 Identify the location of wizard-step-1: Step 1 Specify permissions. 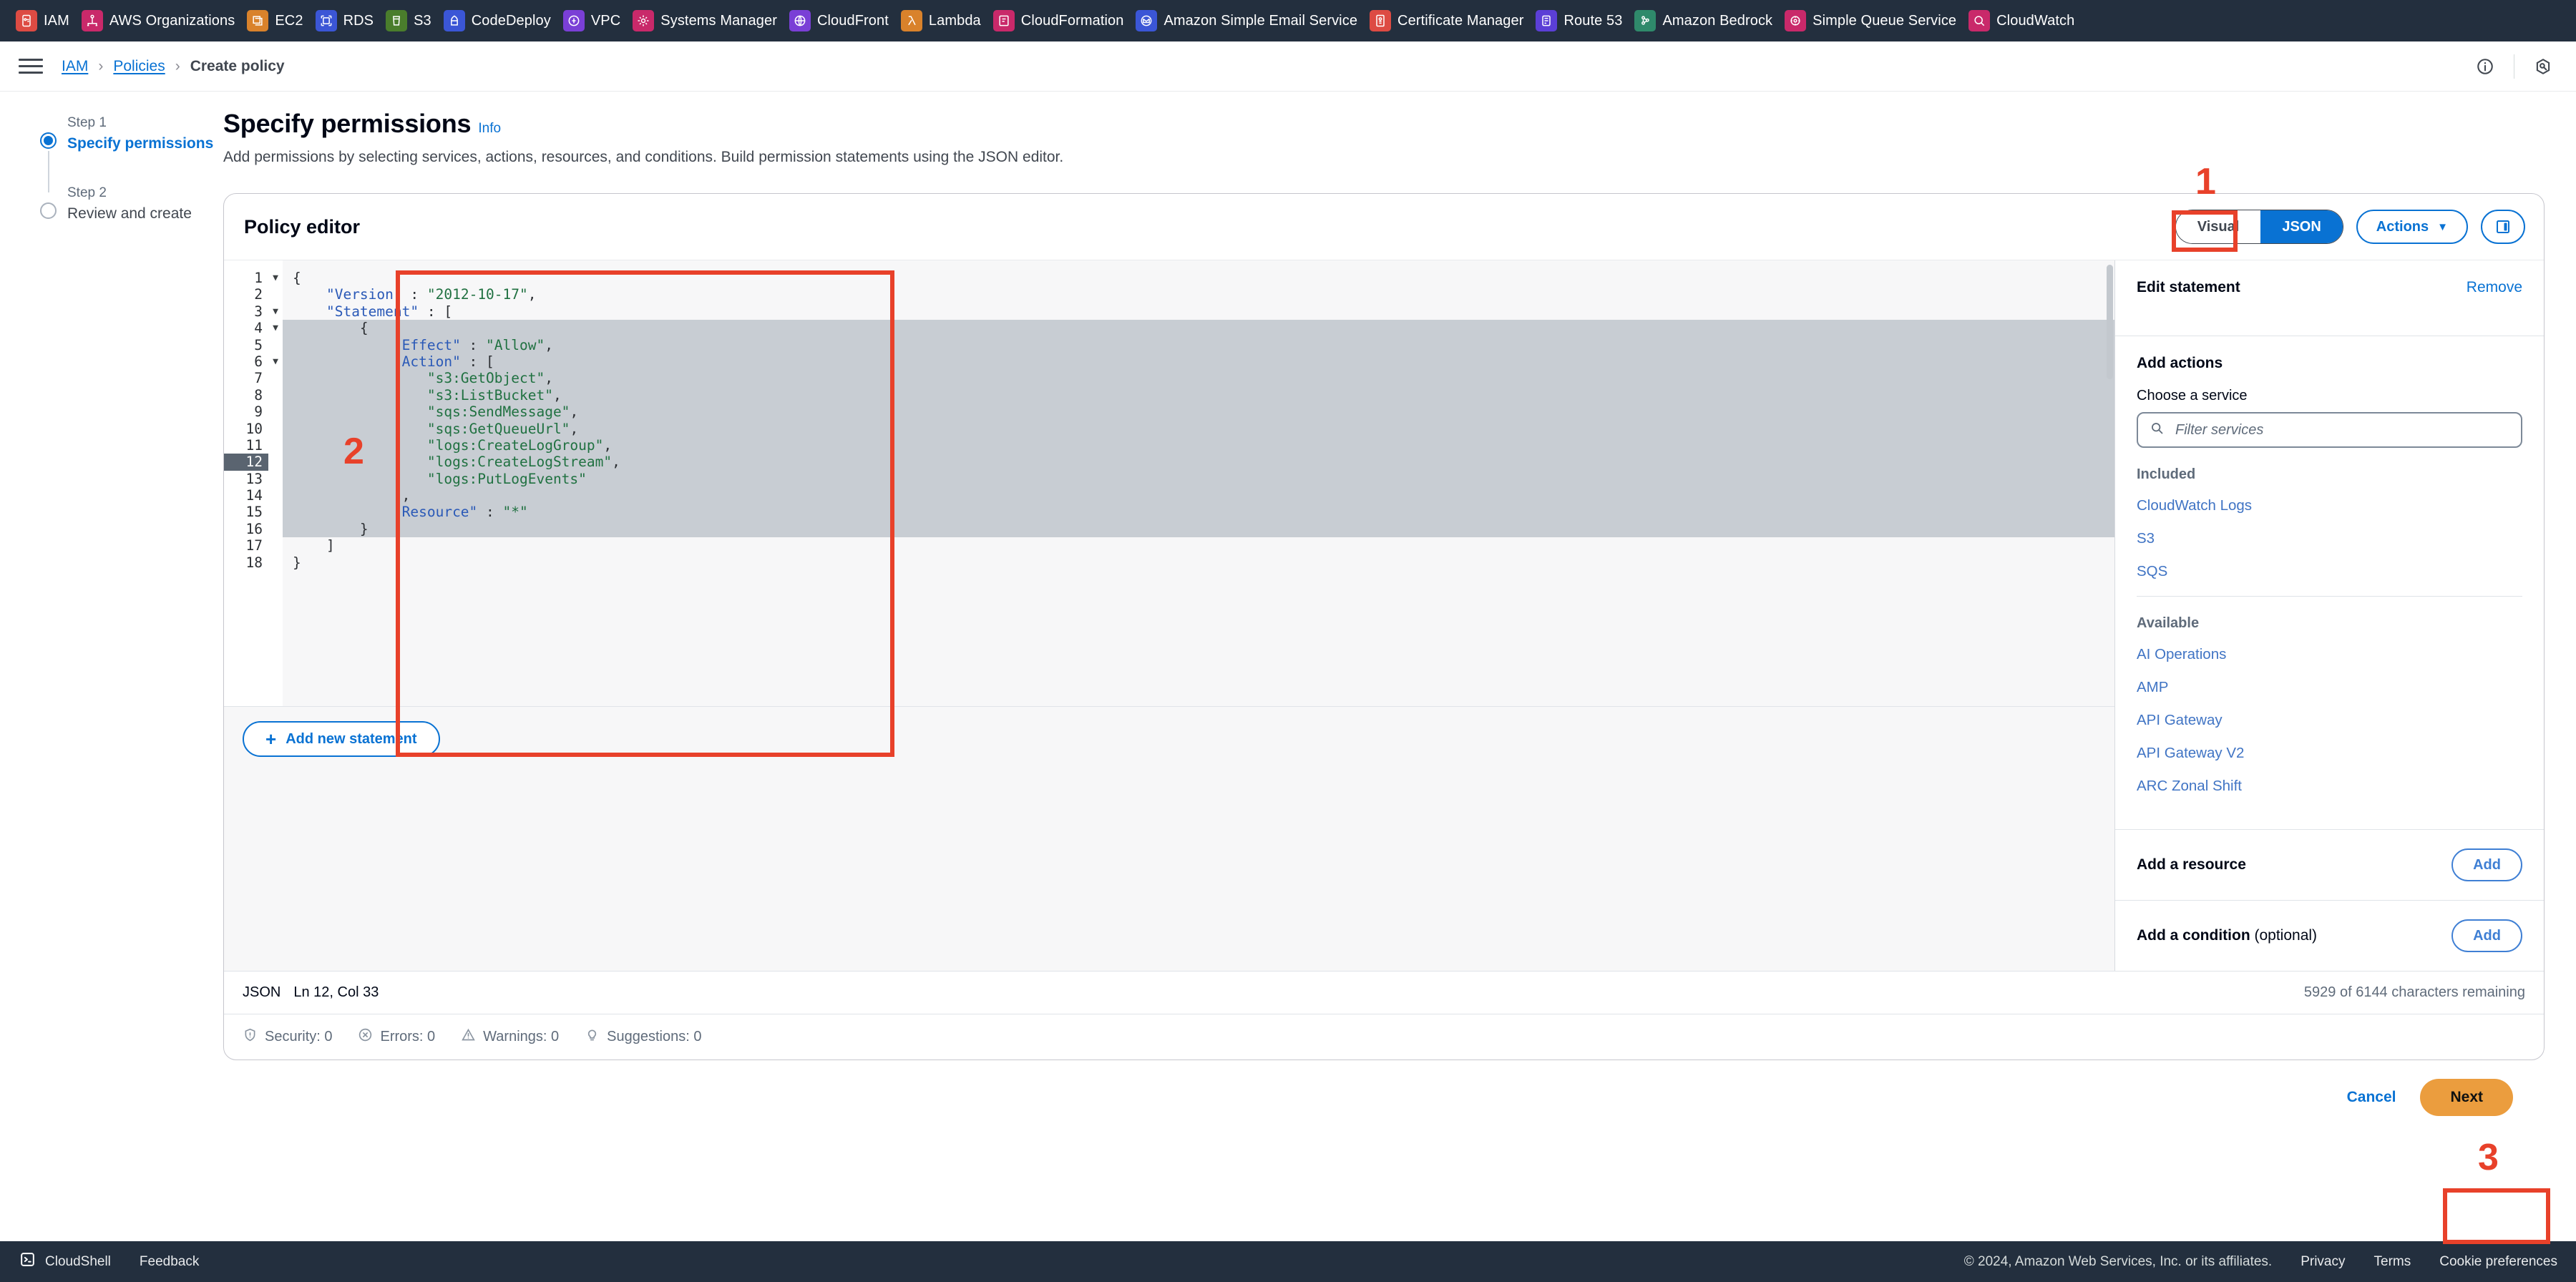
(123, 152).